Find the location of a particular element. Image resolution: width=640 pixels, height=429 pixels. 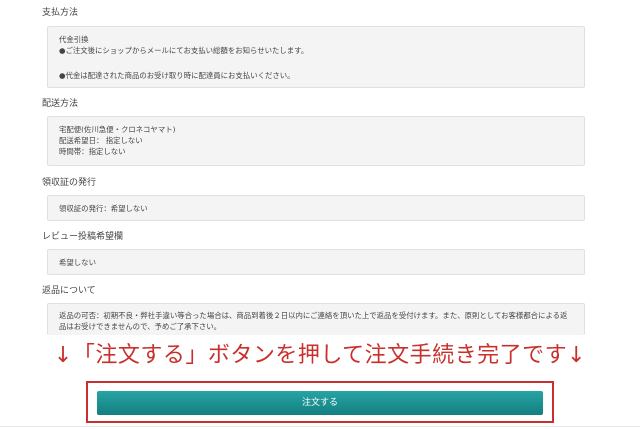

payment-note-2: ●代金は配達された商品のお受け取り時に配達員にお支払いください。 is located at coordinates (177, 75).